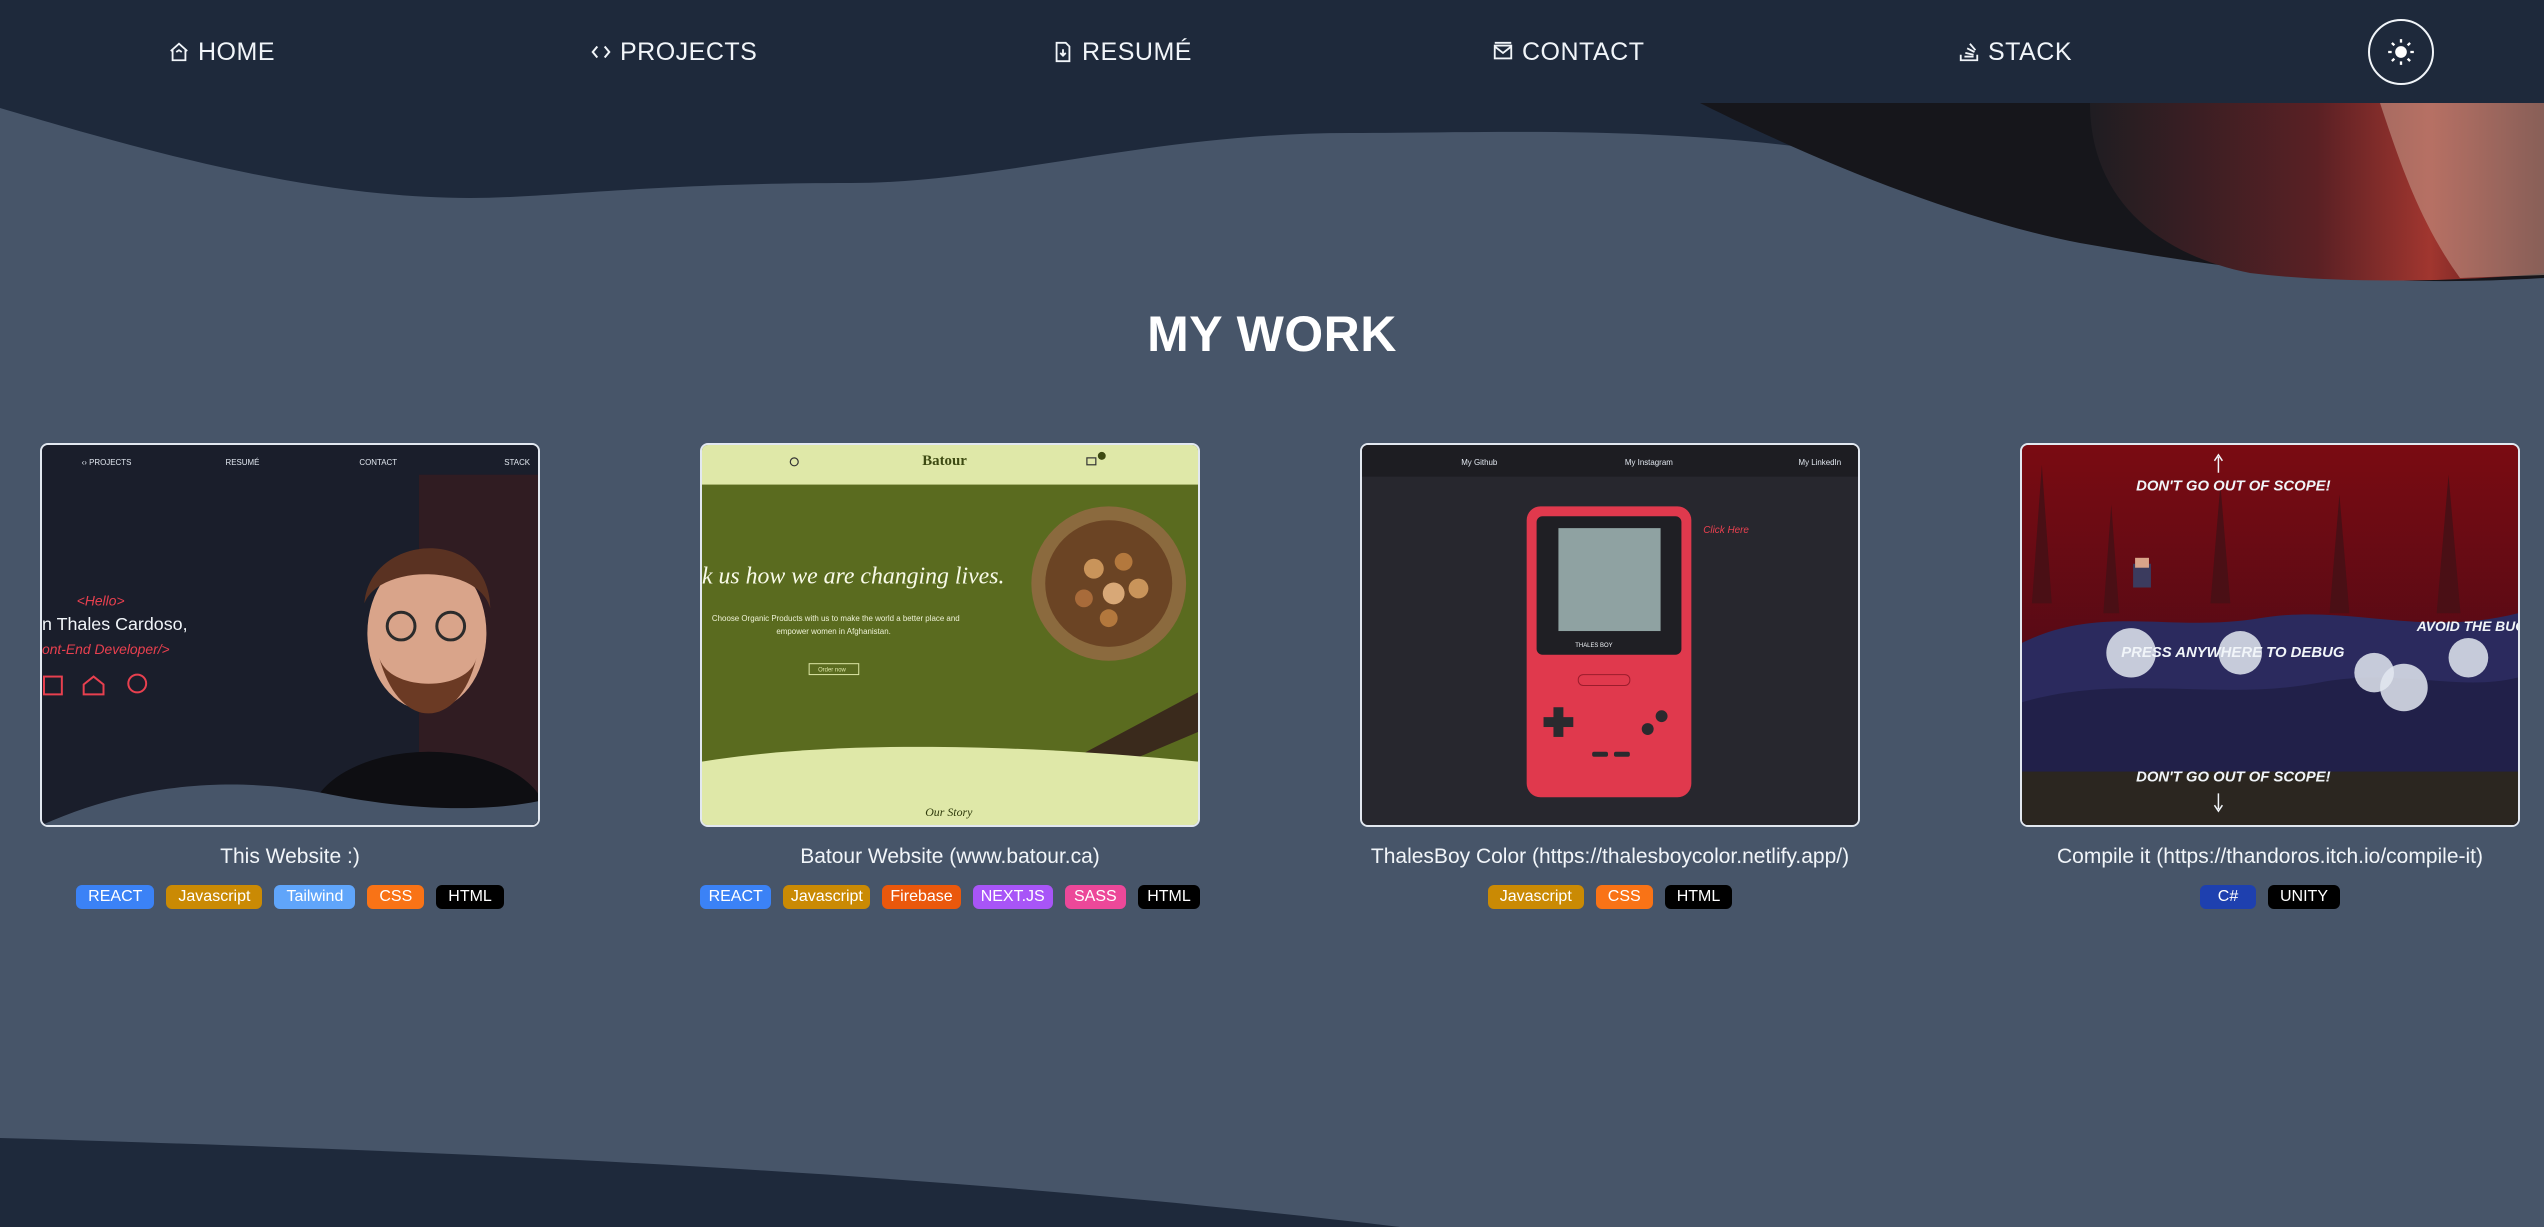 This screenshot has width=2544, height=1227. I want to click on preview-scope-bottom: DON'T GO OUT OF SCOPE!, so click(2233, 777).